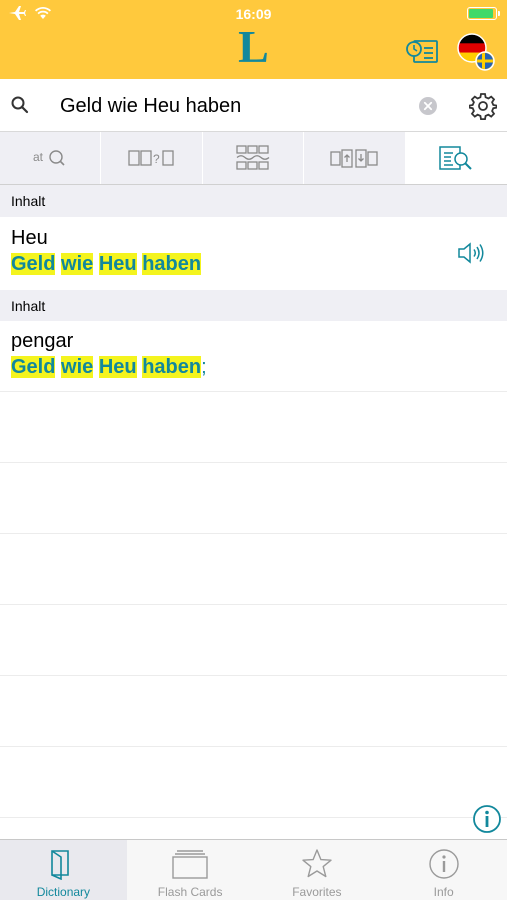 This screenshot has width=507, height=900. I want to click on entry-translation: Geld wie Heu haben, so click(106, 264).